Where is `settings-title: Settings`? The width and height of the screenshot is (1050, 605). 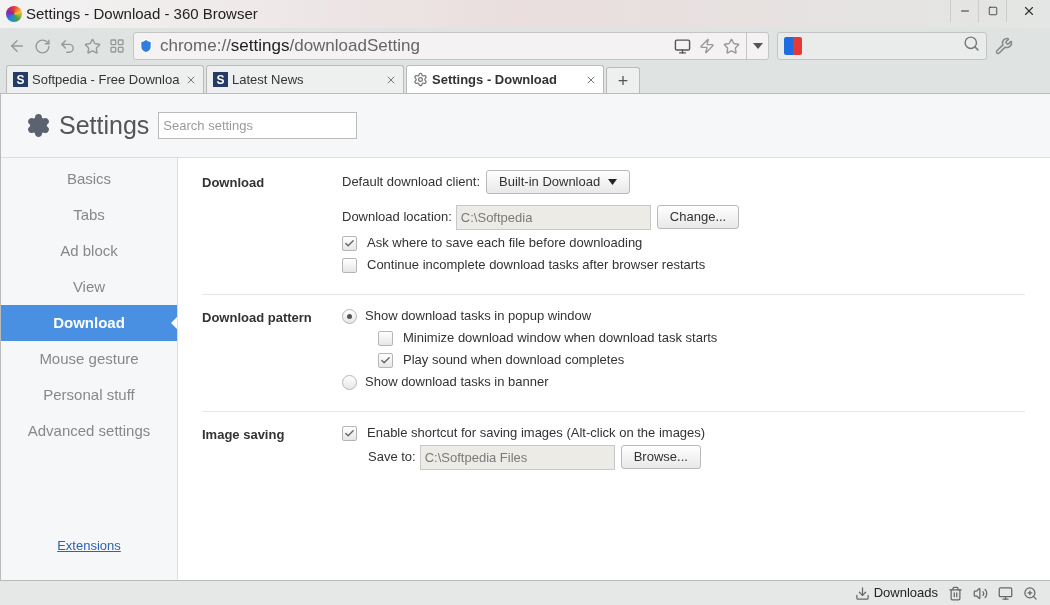
settings-title: Settings is located at coordinates (104, 125).